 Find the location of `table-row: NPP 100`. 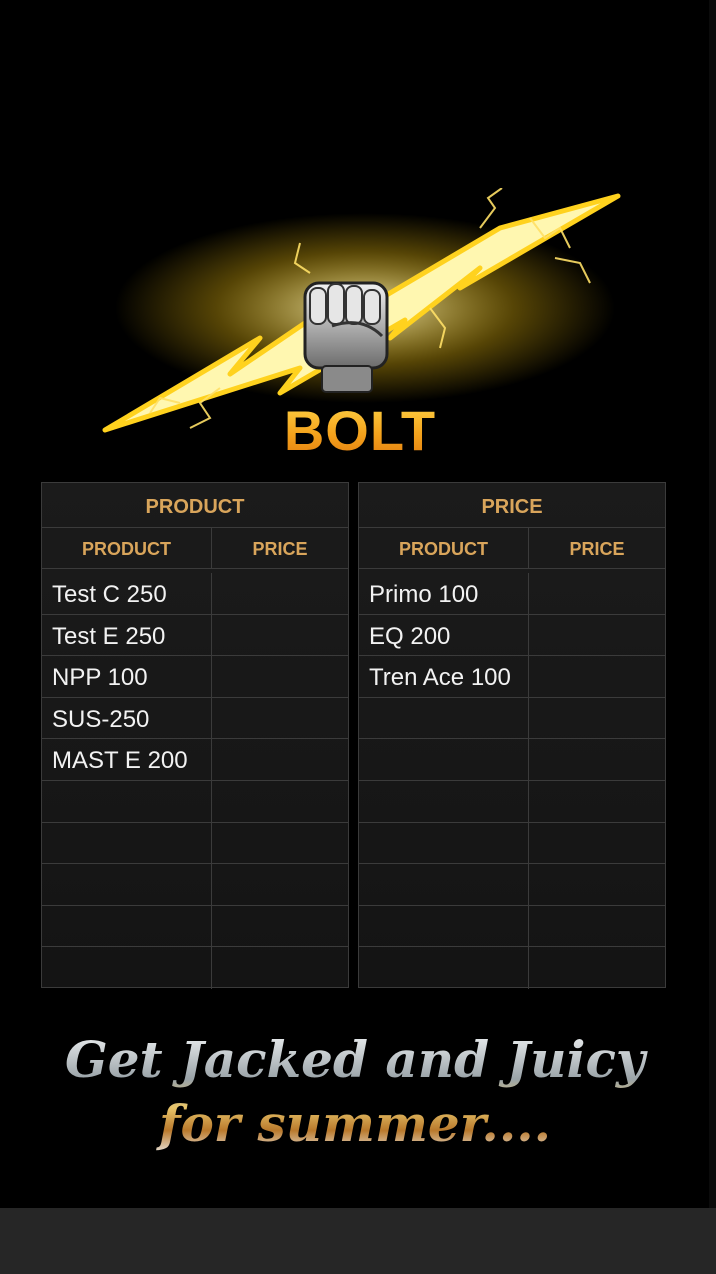

table-row: NPP 100 is located at coordinates (195, 677).